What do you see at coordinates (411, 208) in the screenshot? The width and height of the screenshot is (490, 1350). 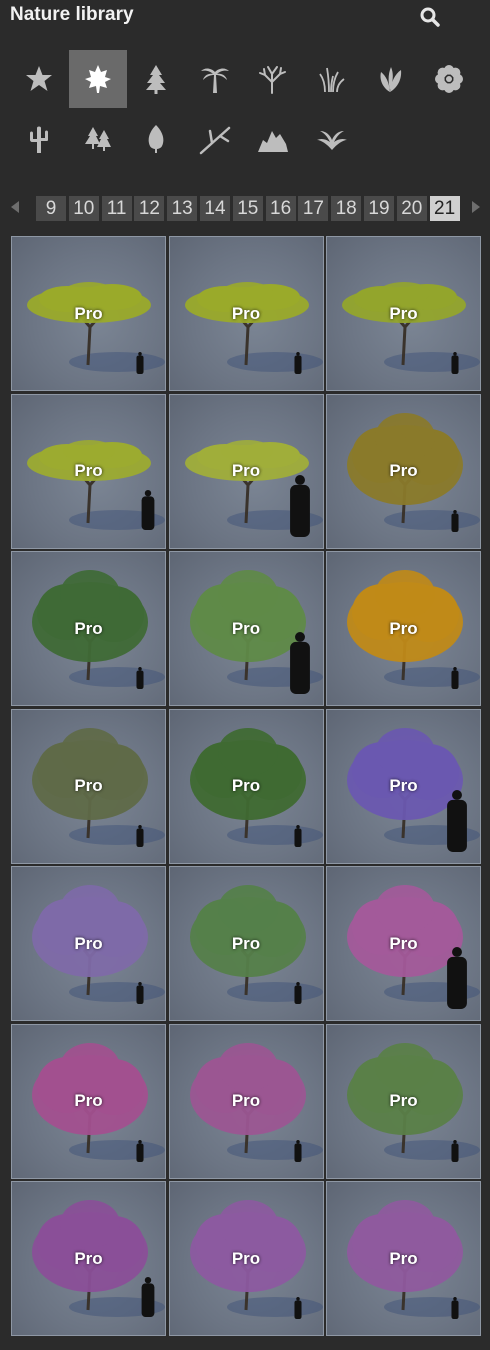 I see `page-button-20: 20` at bounding box center [411, 208].